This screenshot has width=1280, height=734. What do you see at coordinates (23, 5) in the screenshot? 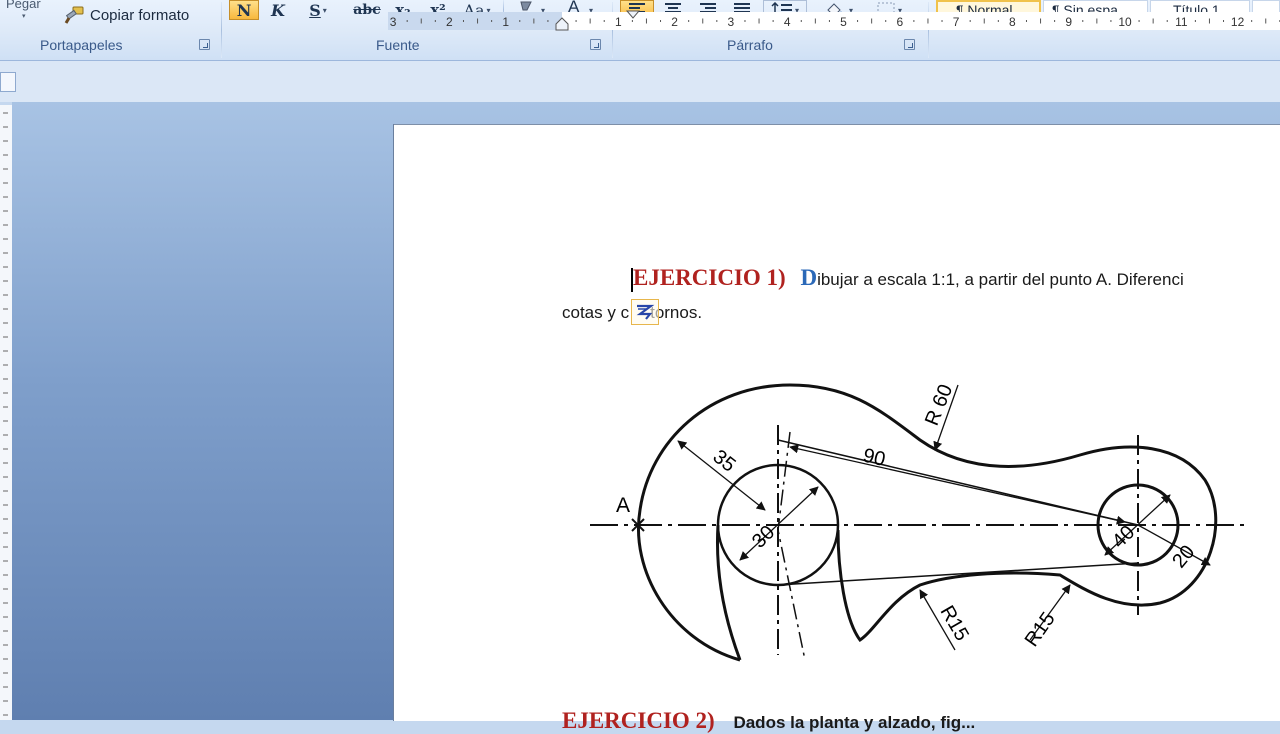
I see `paste-button: Pegar` at bounding box center [23, 5].